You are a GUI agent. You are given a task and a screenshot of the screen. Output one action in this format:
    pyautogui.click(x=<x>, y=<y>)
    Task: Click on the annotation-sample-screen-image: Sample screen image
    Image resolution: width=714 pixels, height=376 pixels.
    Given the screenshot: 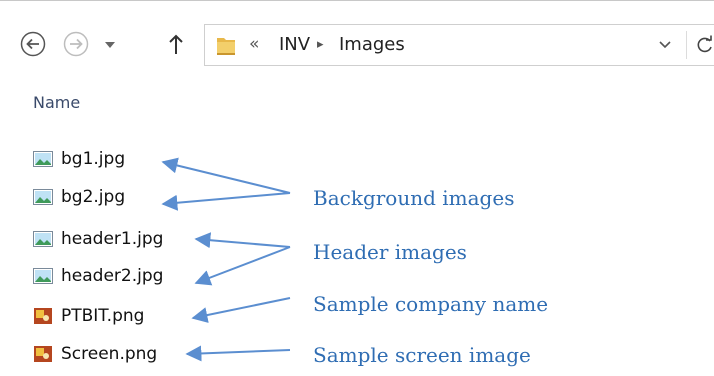 What is the action you would take?
    pyautogui.click(x=422, y=355)
    